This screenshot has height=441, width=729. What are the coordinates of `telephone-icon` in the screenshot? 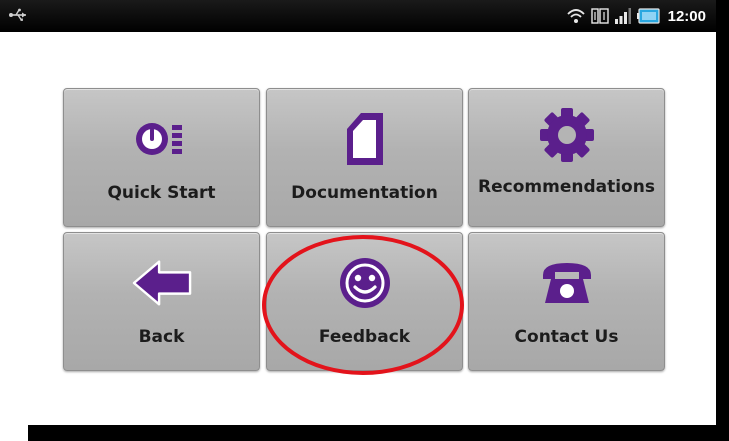 It's located at (567, 283).